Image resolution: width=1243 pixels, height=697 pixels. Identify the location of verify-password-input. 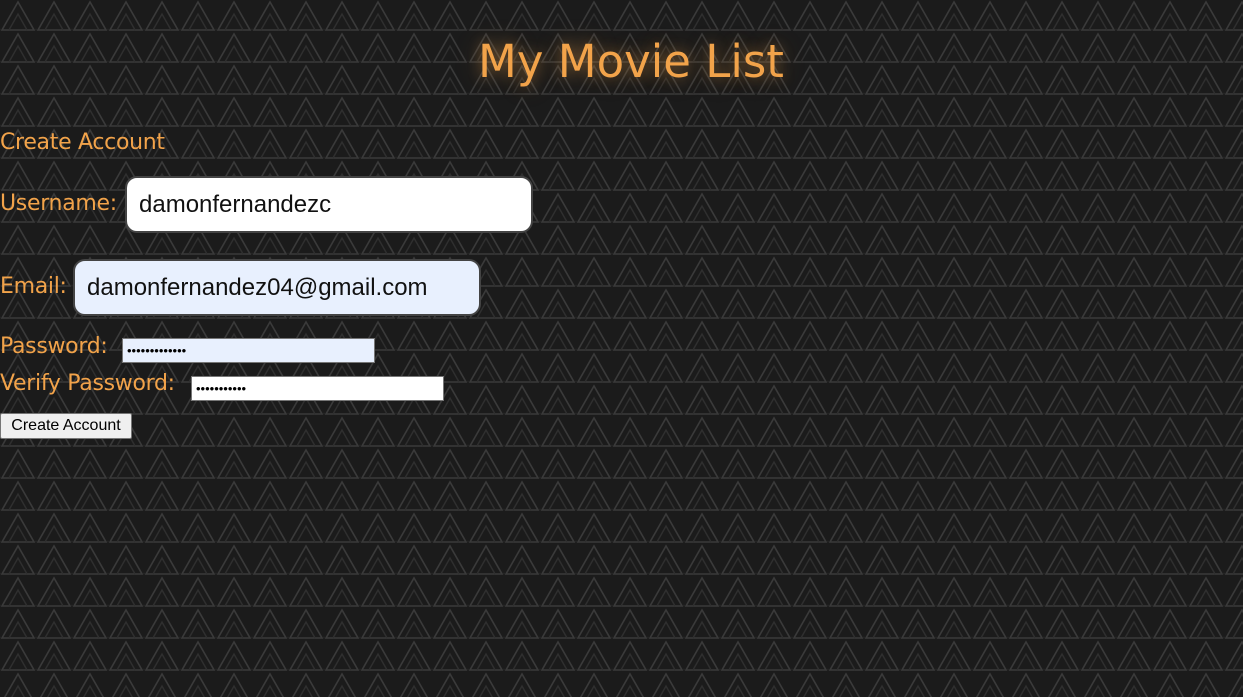
(317, 388).